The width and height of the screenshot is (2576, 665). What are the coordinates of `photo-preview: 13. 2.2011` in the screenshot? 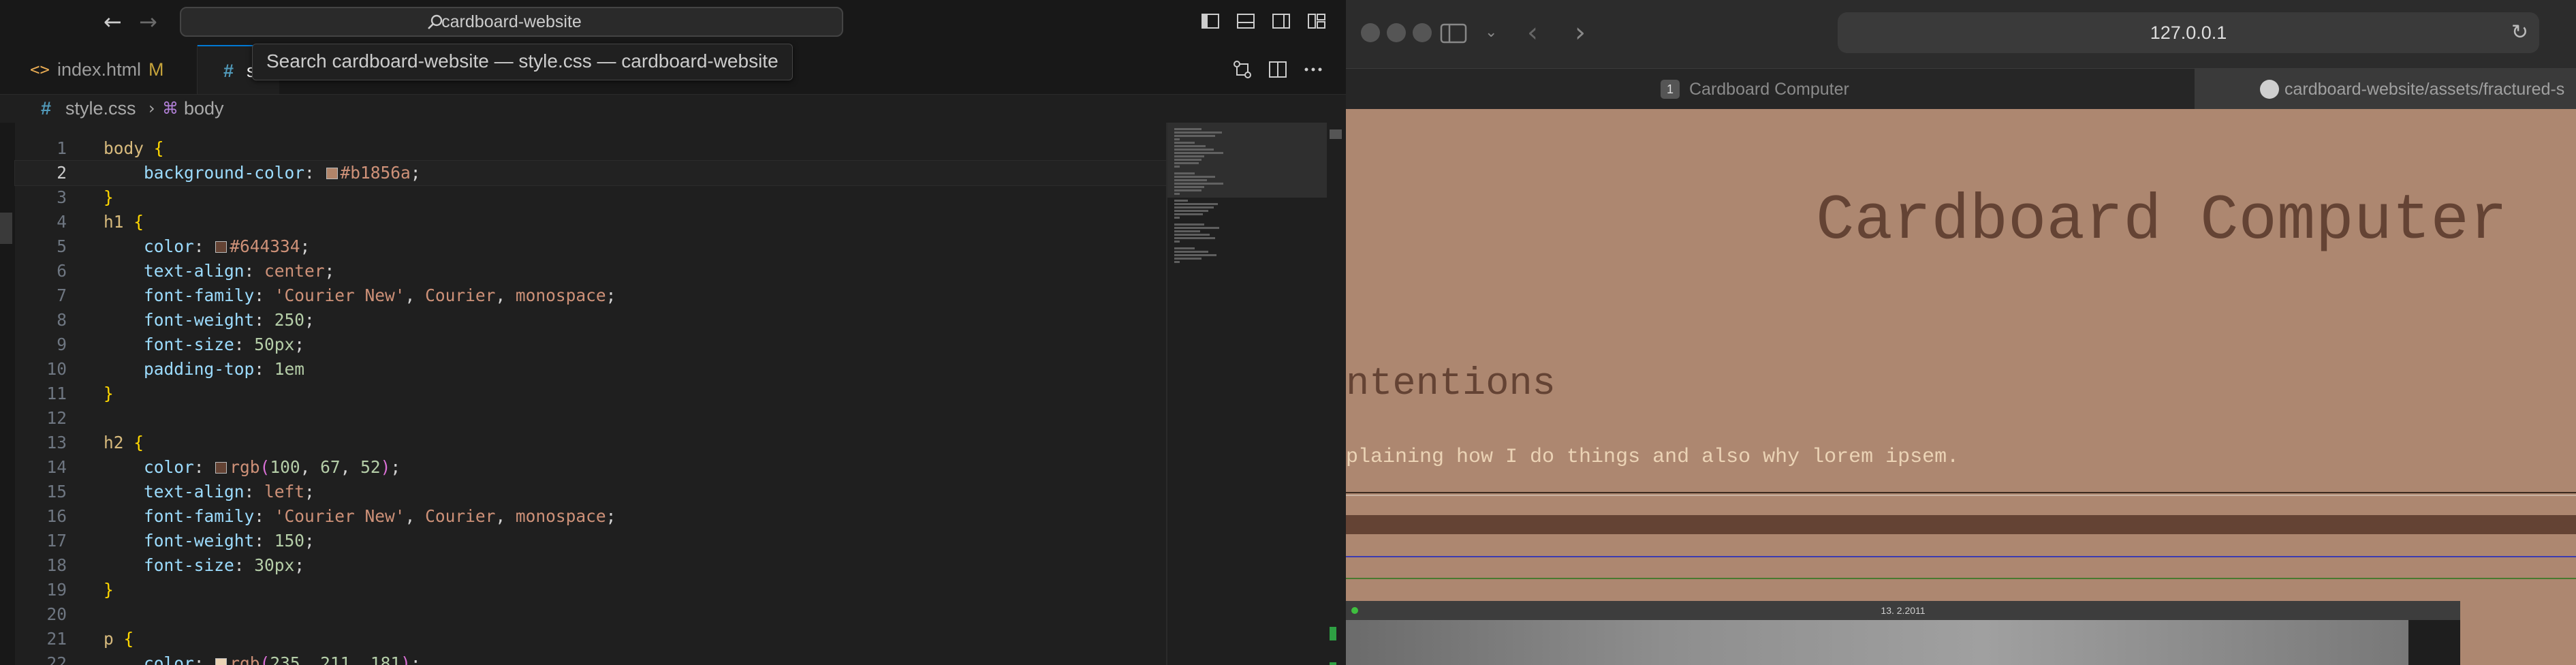 It's located at (1903, 633).